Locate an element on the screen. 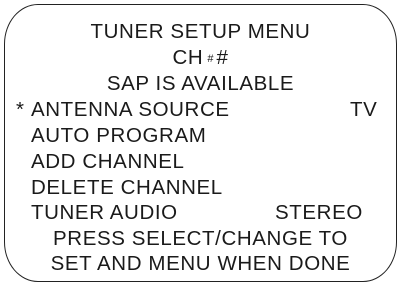  menu-item-auto-program: AUTO PROGRAM is located at coordinates (118, 136).